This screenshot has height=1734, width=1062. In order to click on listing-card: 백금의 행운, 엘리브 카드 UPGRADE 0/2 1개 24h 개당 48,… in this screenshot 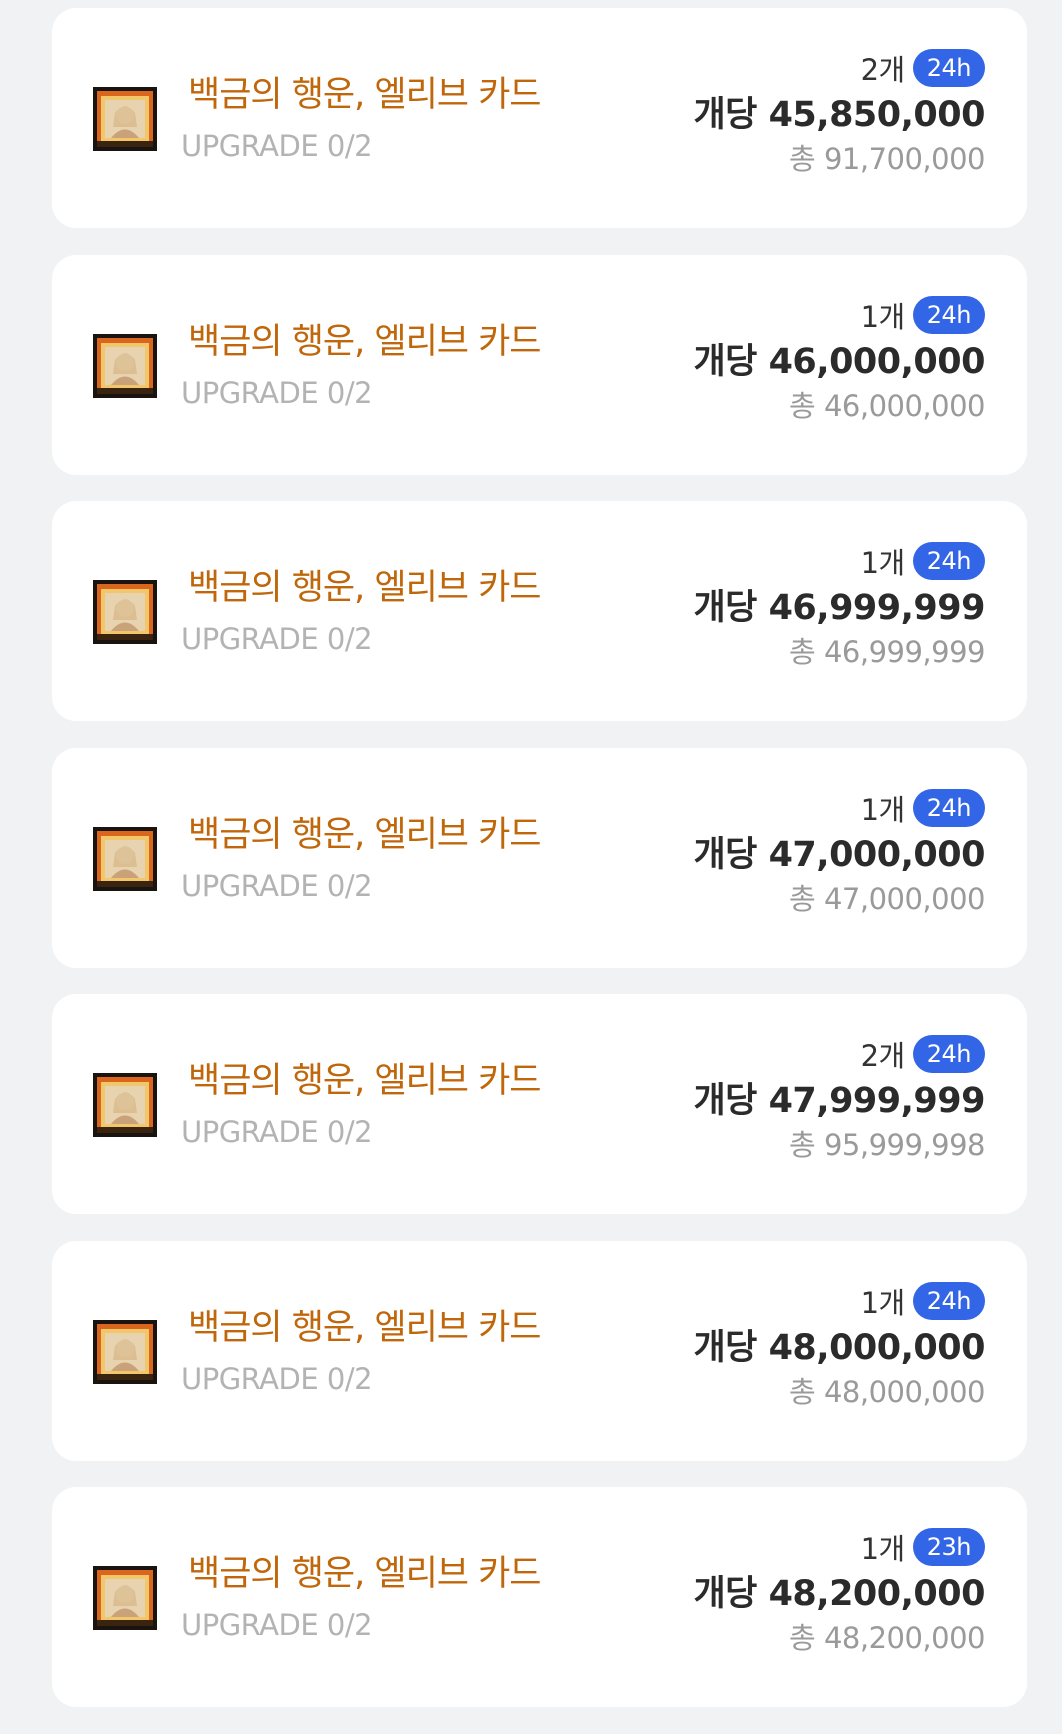, I will do `click(539, 1350)`.